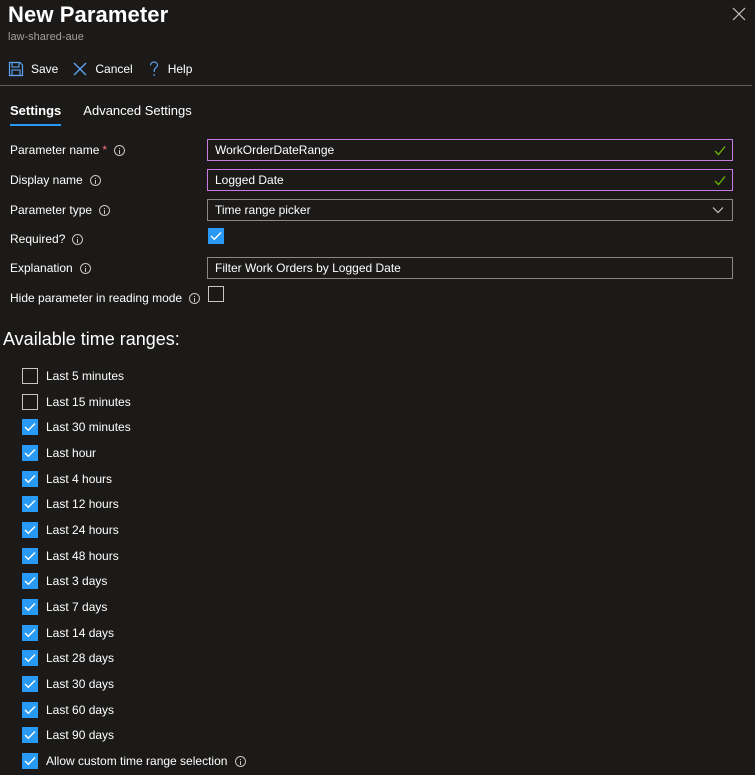 This screenshot has width=755, height=775. Describe the element at coordinates (134, 582) in the screenshot. I see `time-range-item: Last 3 days` at that location.